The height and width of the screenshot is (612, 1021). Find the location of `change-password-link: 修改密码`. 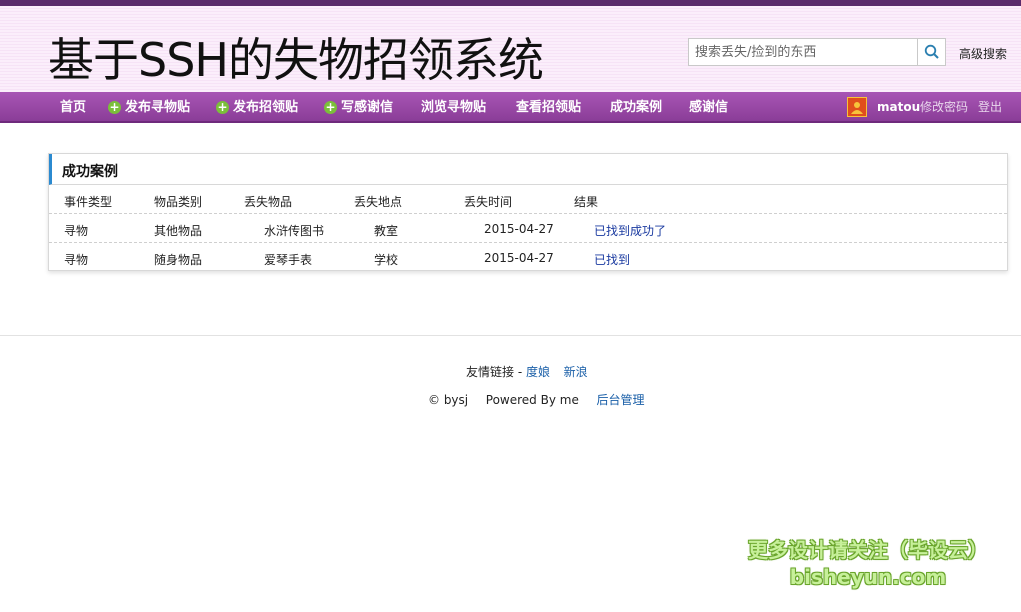

change-password-link: 修改密码 is located at coordinates (944, 107).